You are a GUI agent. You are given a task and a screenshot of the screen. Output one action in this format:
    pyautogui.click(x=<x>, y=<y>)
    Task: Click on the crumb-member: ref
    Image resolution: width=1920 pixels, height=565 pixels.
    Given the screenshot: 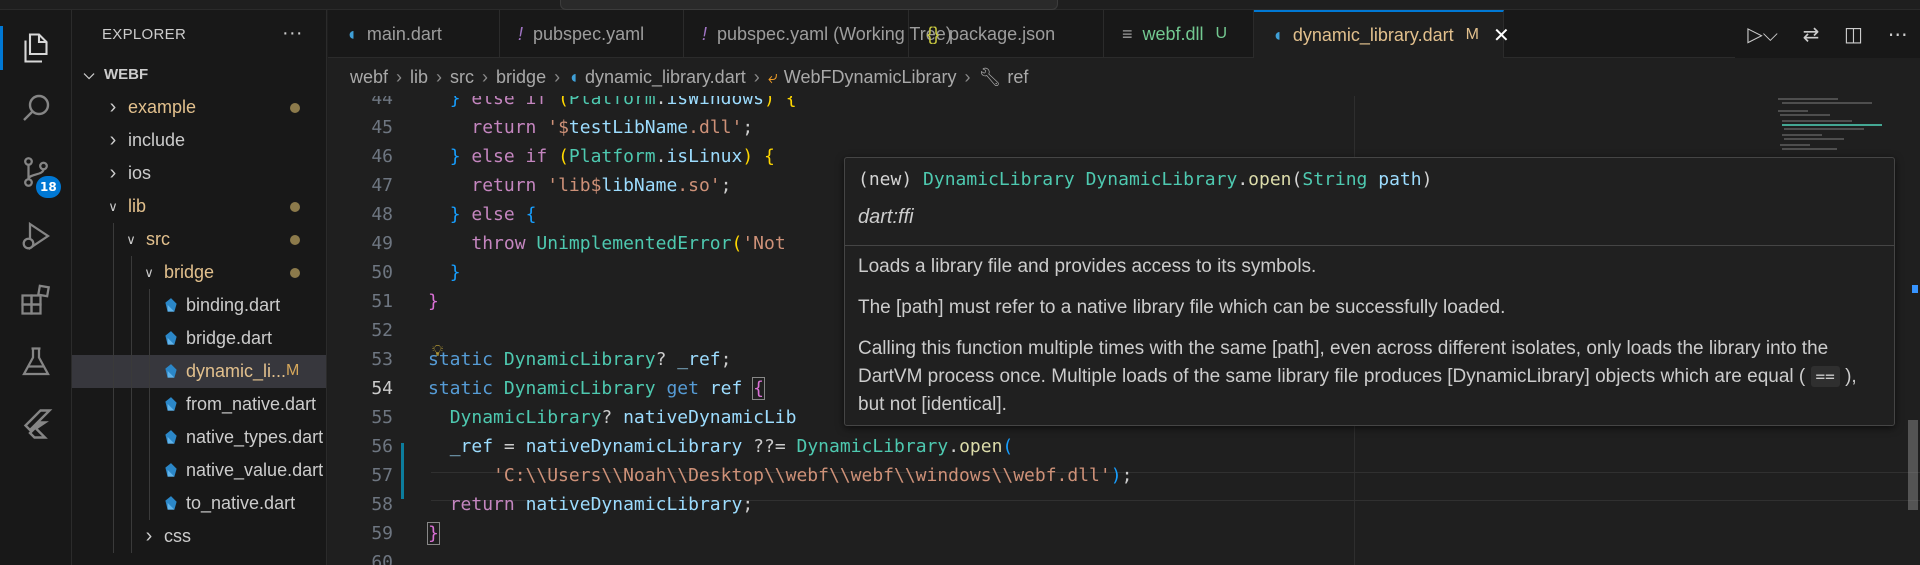 What is the action you would take?
    pyautogui.click(x=1017, y=77)
    